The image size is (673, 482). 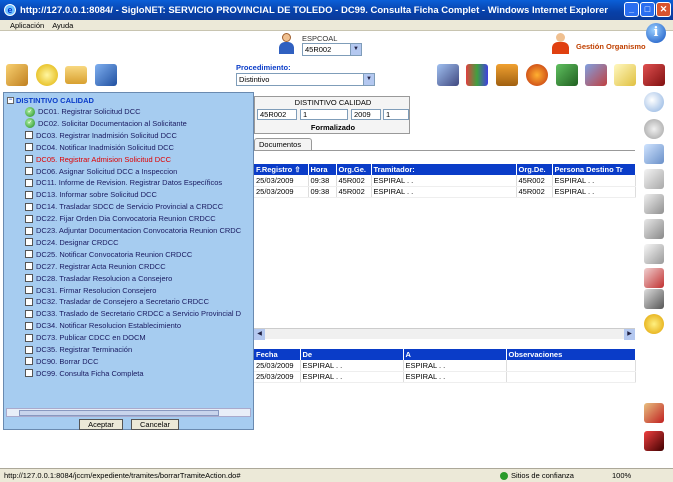 I want to click on back-icon, so click(x=654, y=129).